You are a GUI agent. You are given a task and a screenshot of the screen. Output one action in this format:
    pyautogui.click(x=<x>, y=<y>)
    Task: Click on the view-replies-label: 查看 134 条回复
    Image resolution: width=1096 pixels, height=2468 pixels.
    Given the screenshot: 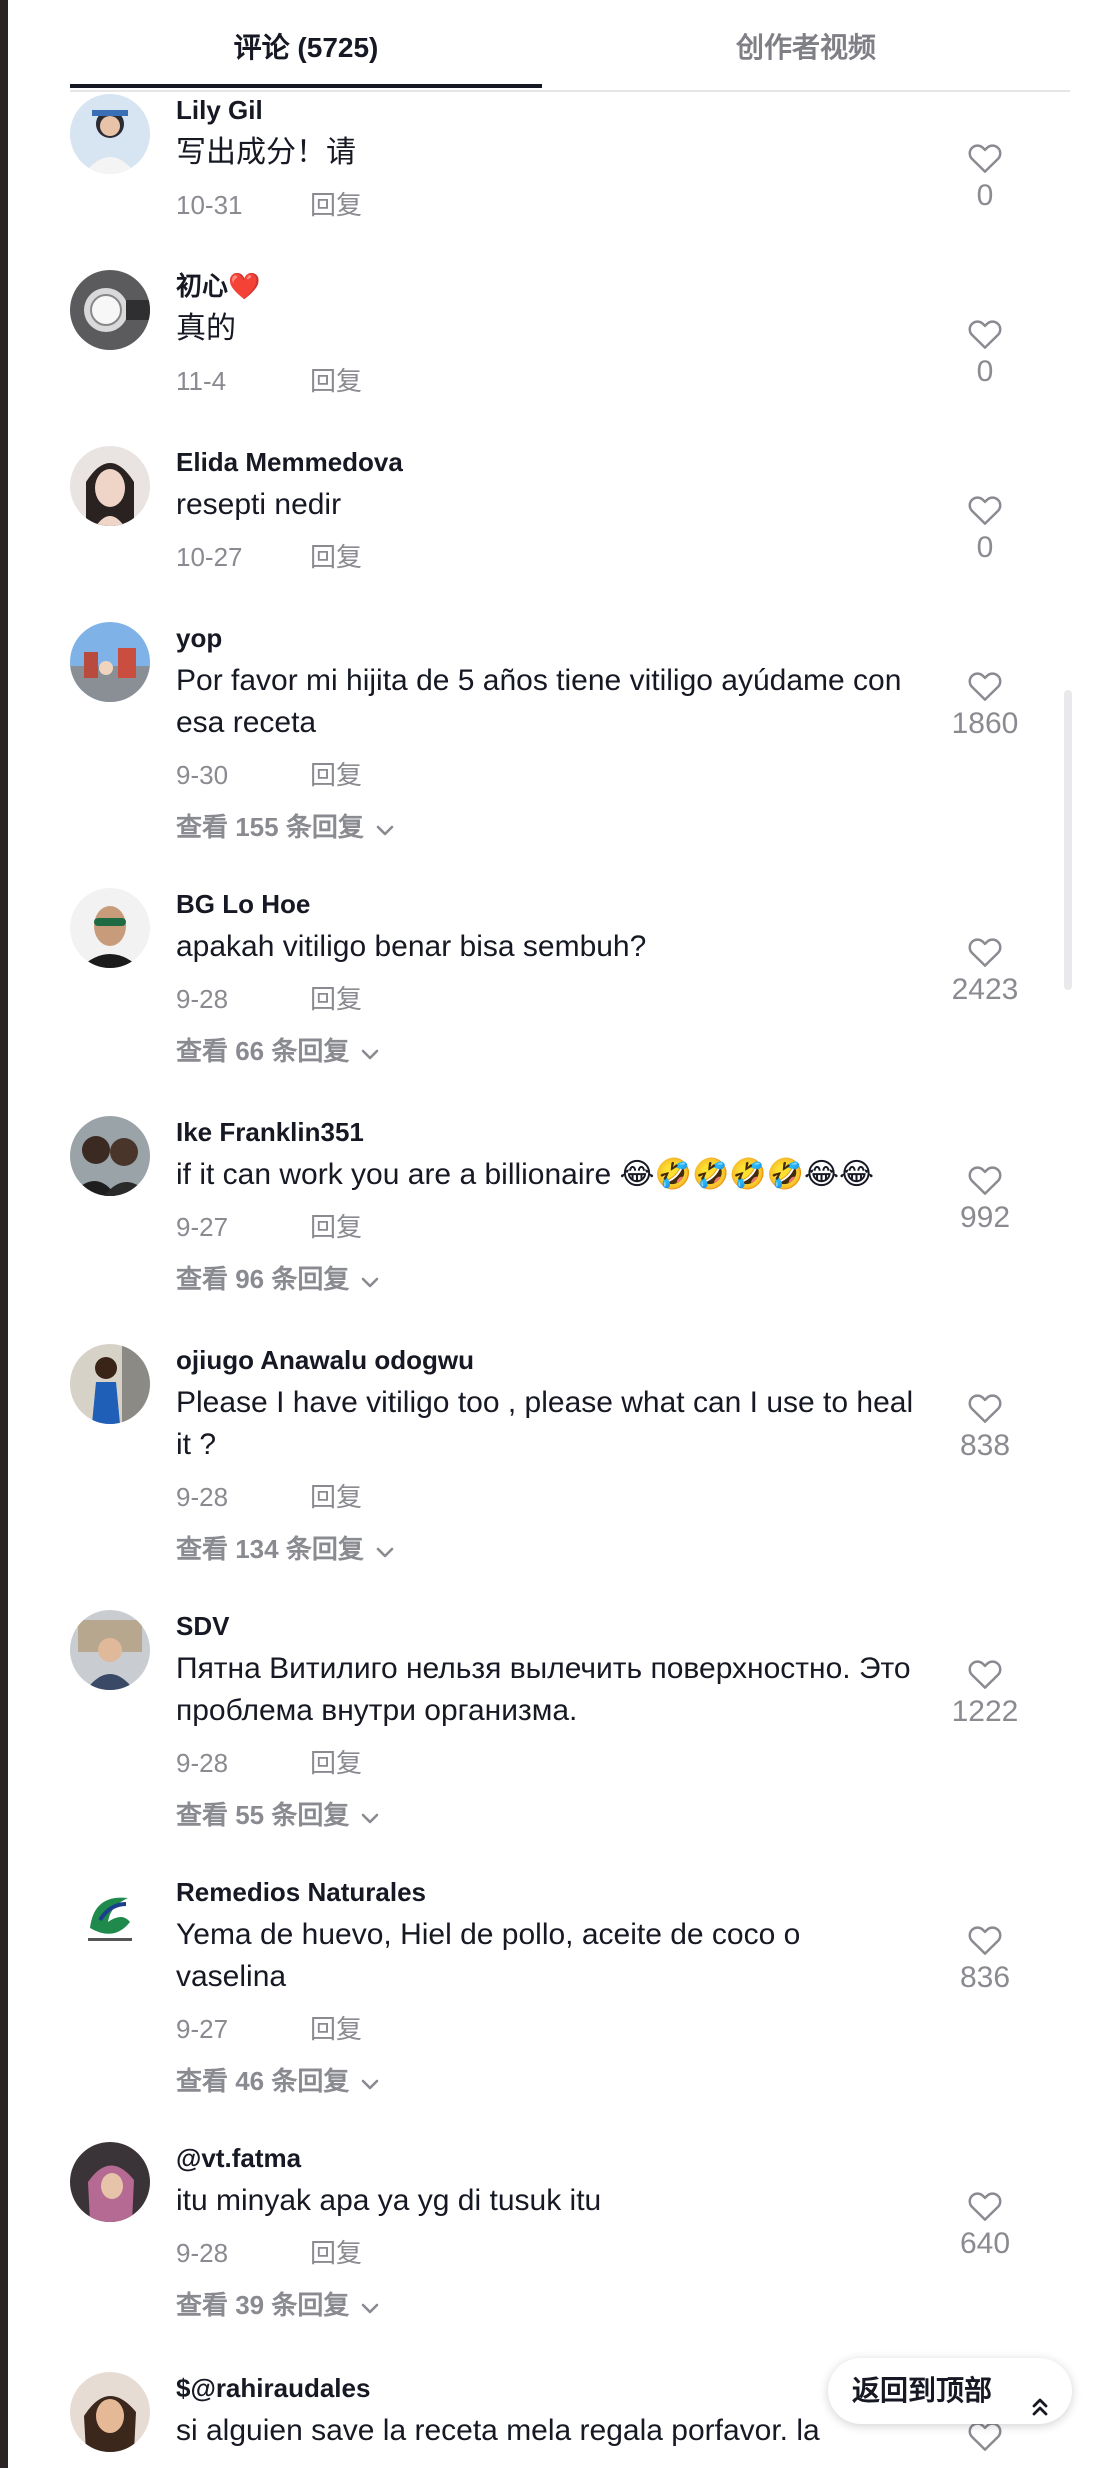 What is the action you would take?
    pyautogui.click(x=270, y=1549)
    